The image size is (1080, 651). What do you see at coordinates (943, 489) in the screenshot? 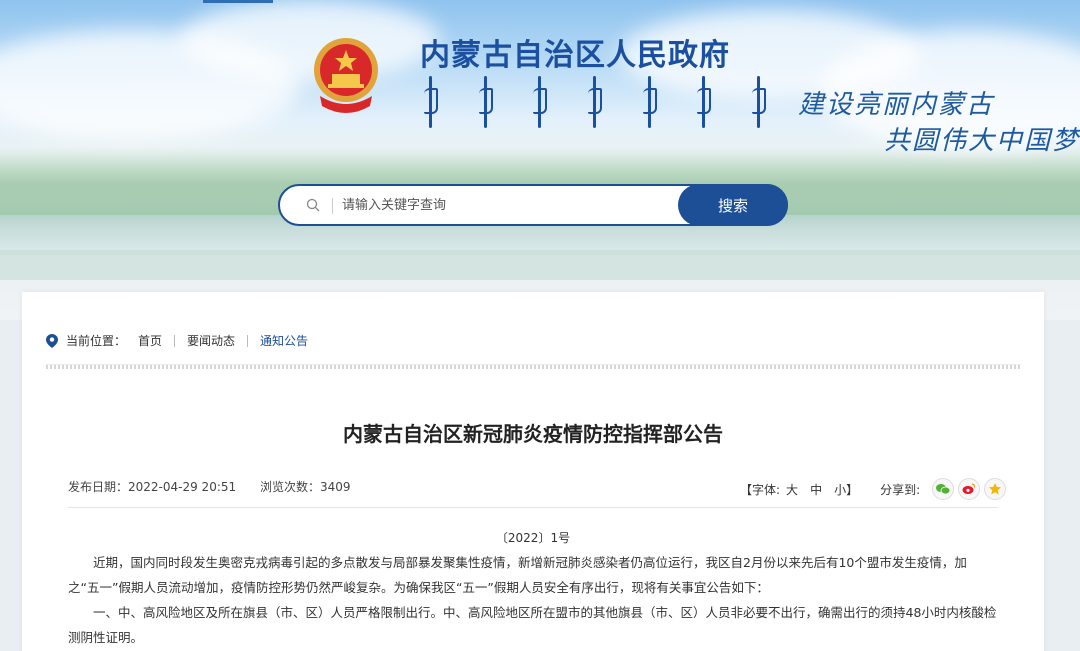
I see `wechat-icon` at bounding box center [943, 489].